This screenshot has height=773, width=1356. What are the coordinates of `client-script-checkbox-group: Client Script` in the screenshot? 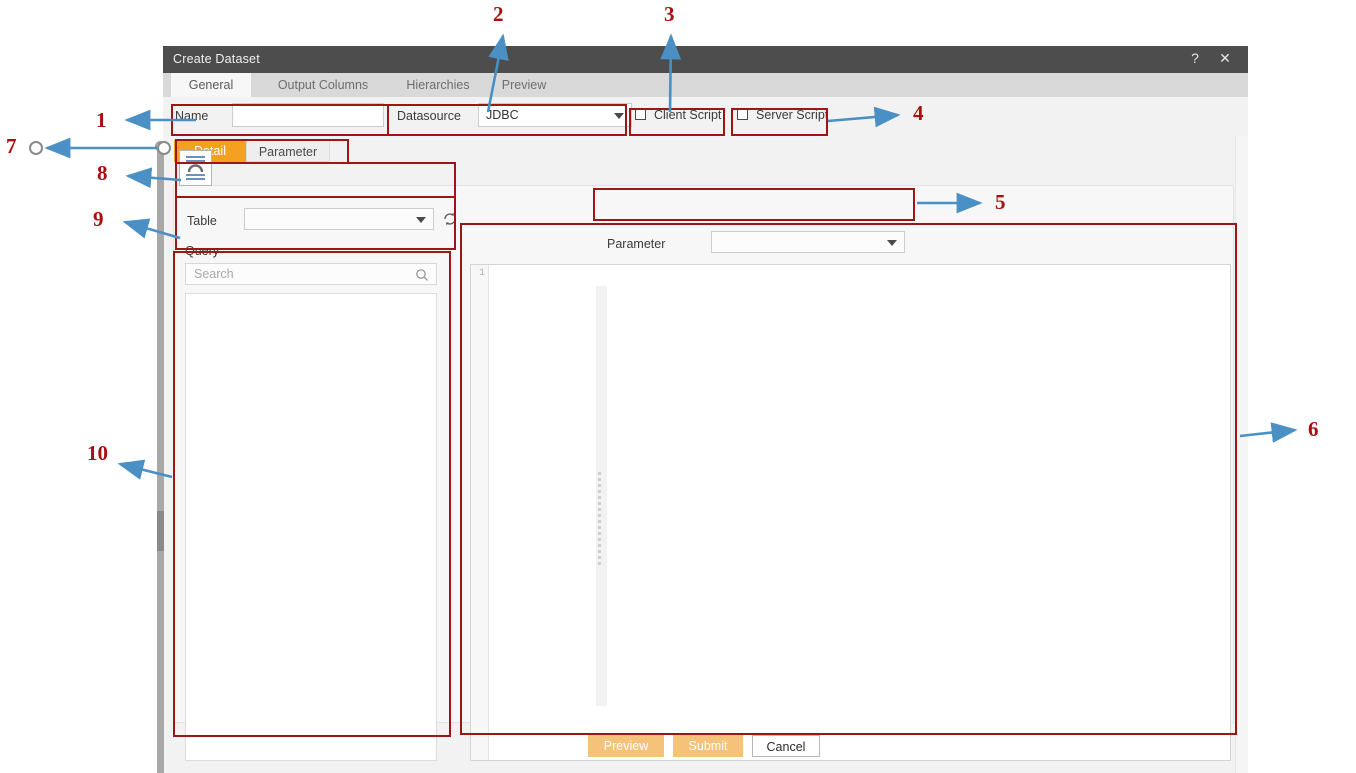 It's located at (679, 115).